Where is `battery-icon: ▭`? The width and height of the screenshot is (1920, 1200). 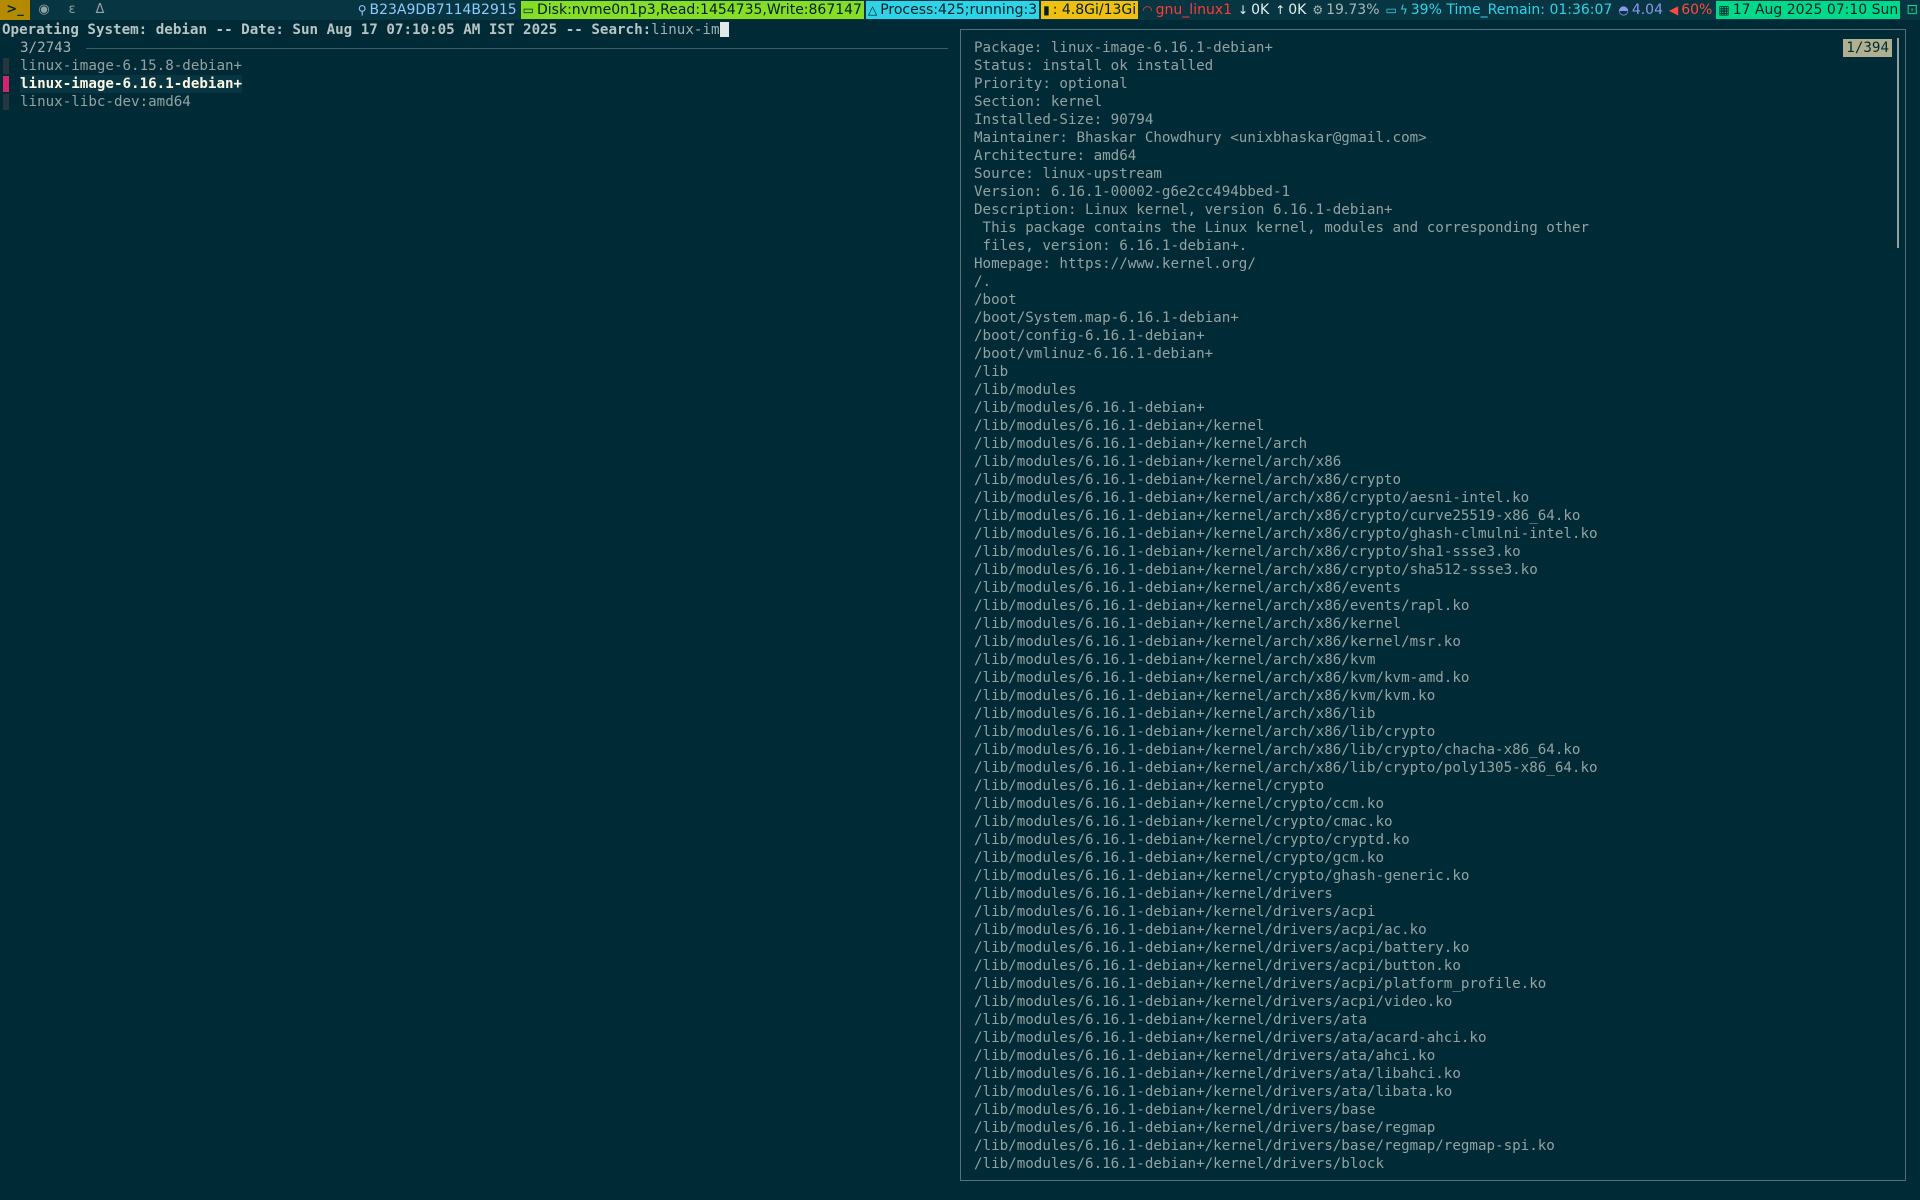 battery-icon: ▭ is located at coordinates (1391, 10).